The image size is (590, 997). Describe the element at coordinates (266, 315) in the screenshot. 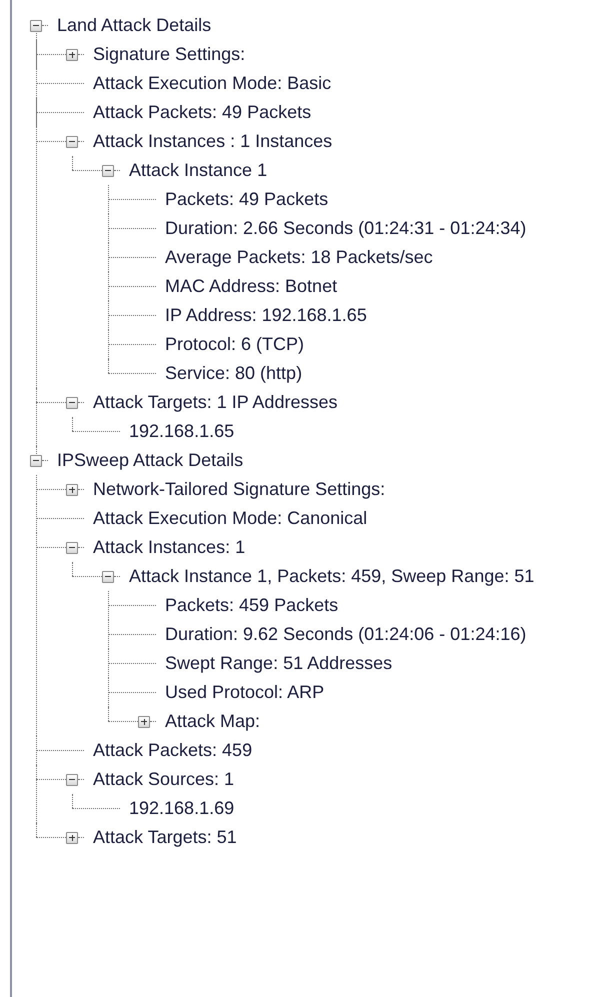

I see `tree-item: IP Address: 192.168.1.65` at that location.